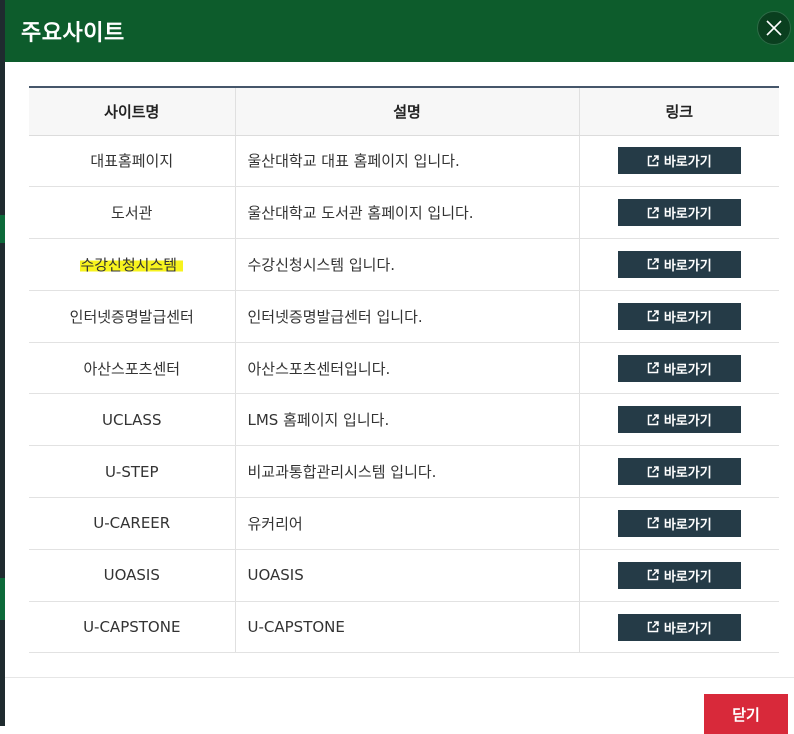 Image resolution: width=794 pixels, height=734 pixels. I want to click on table-row: 인터넷증명발급센터 인터넷증명발급센터 입니다. 바로가기, so click(404, 316).